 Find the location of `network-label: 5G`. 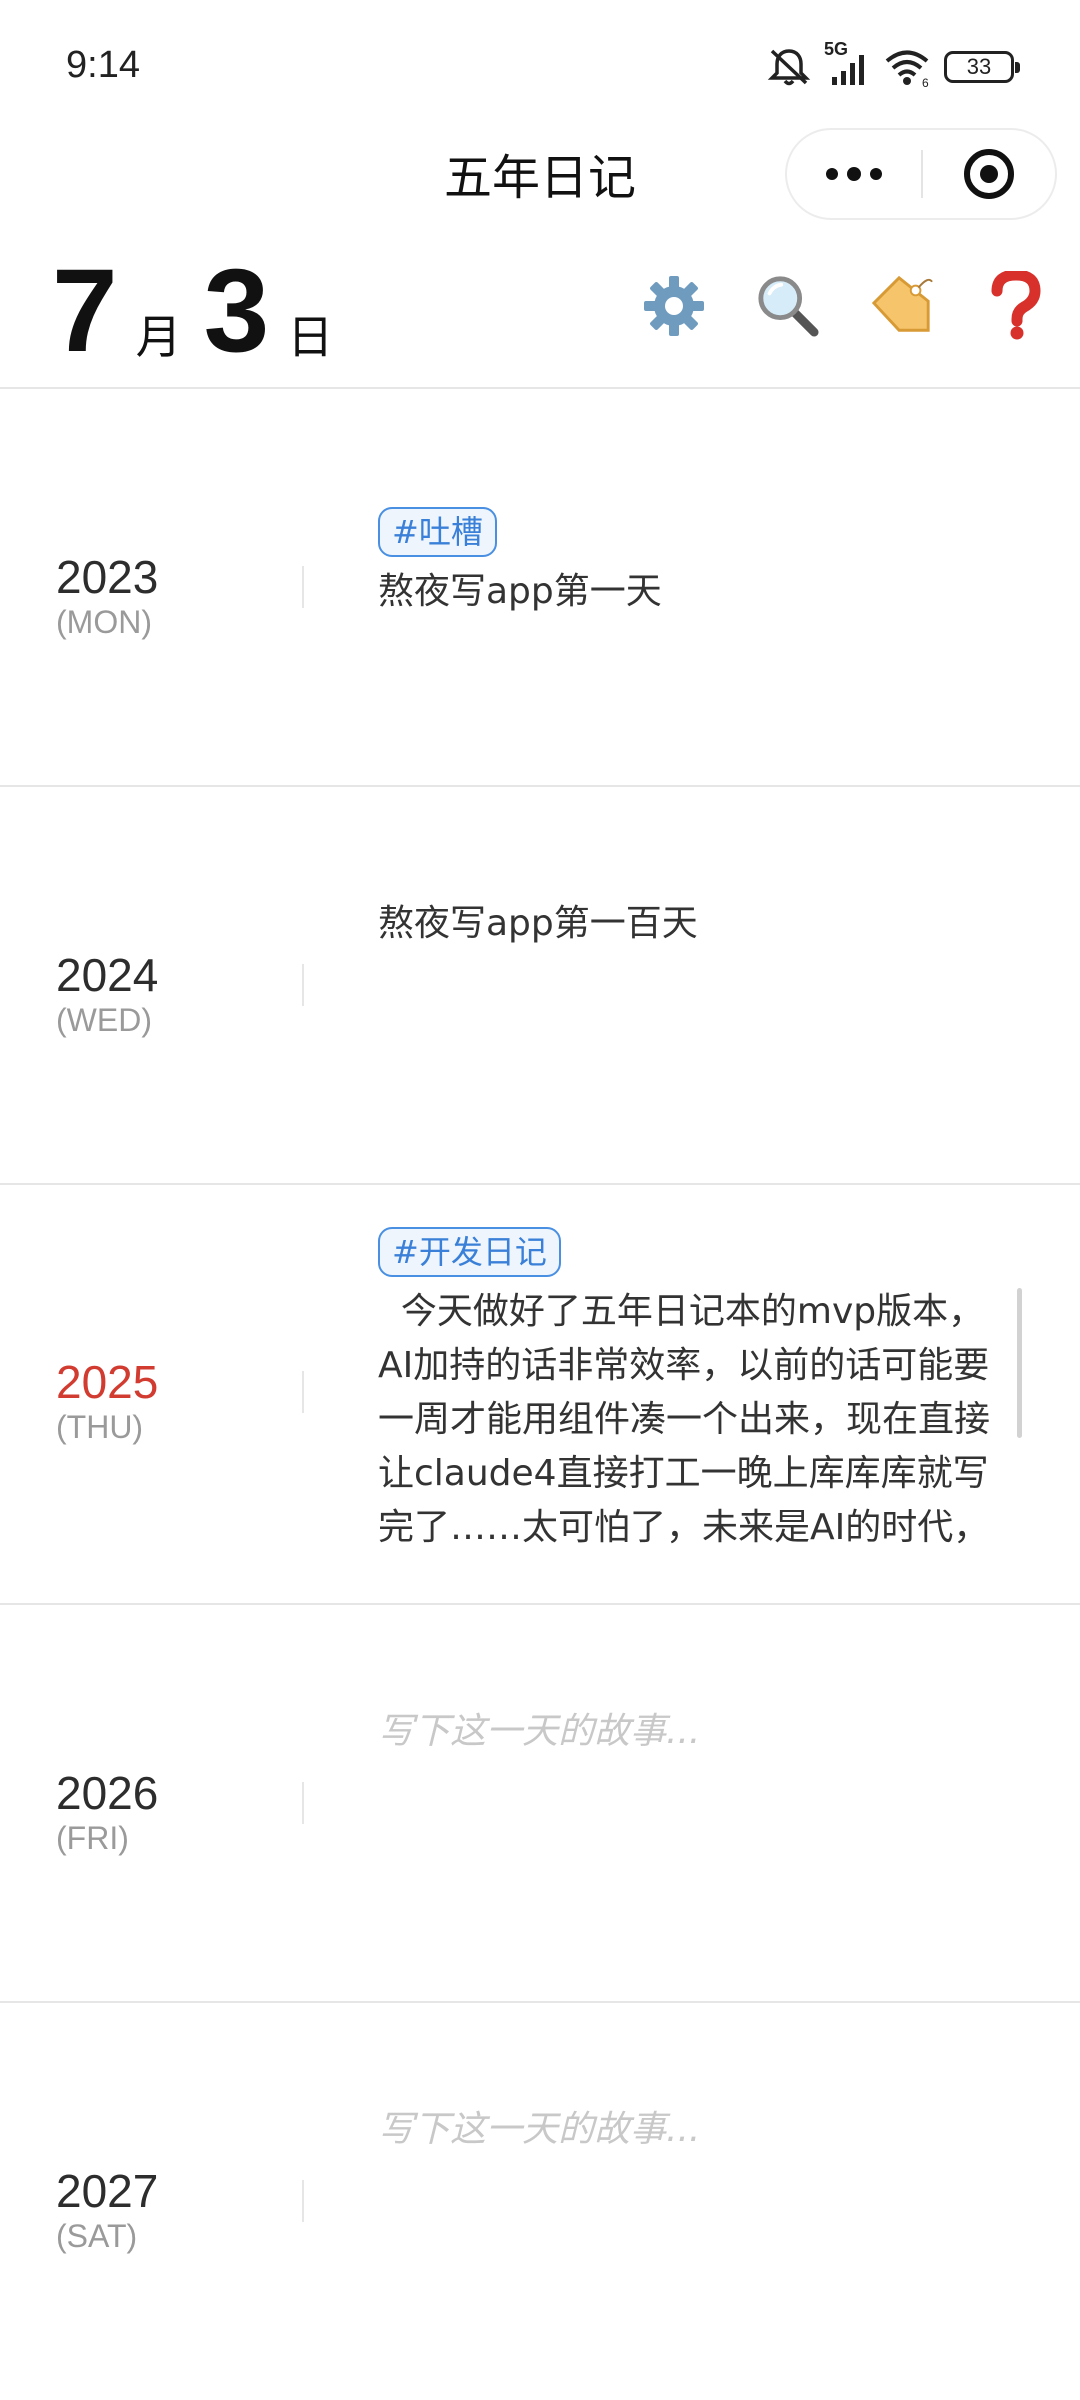

network-label: 5G is located at coordinates (836, 49).